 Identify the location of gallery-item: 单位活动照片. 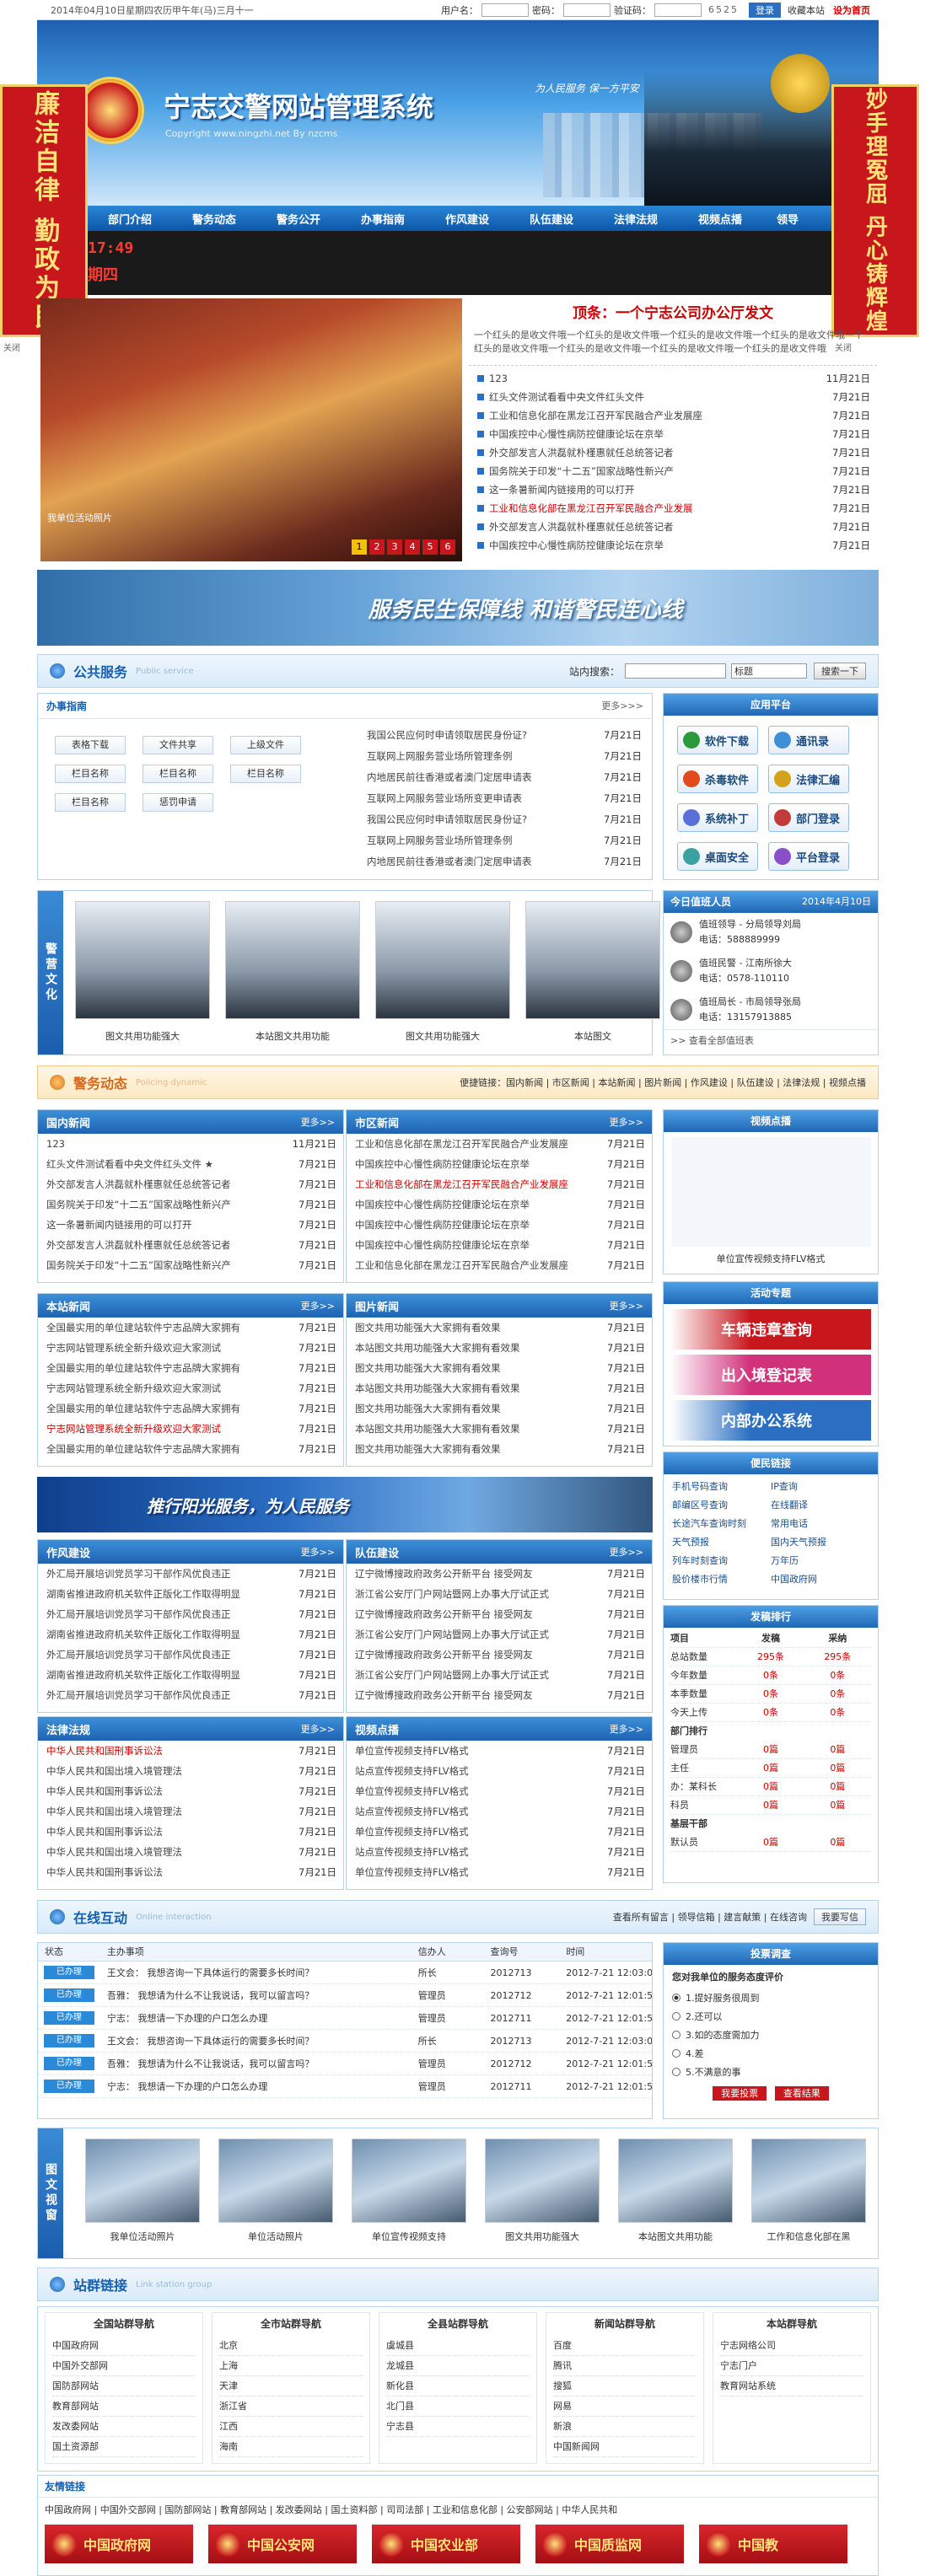
(275, 2191).